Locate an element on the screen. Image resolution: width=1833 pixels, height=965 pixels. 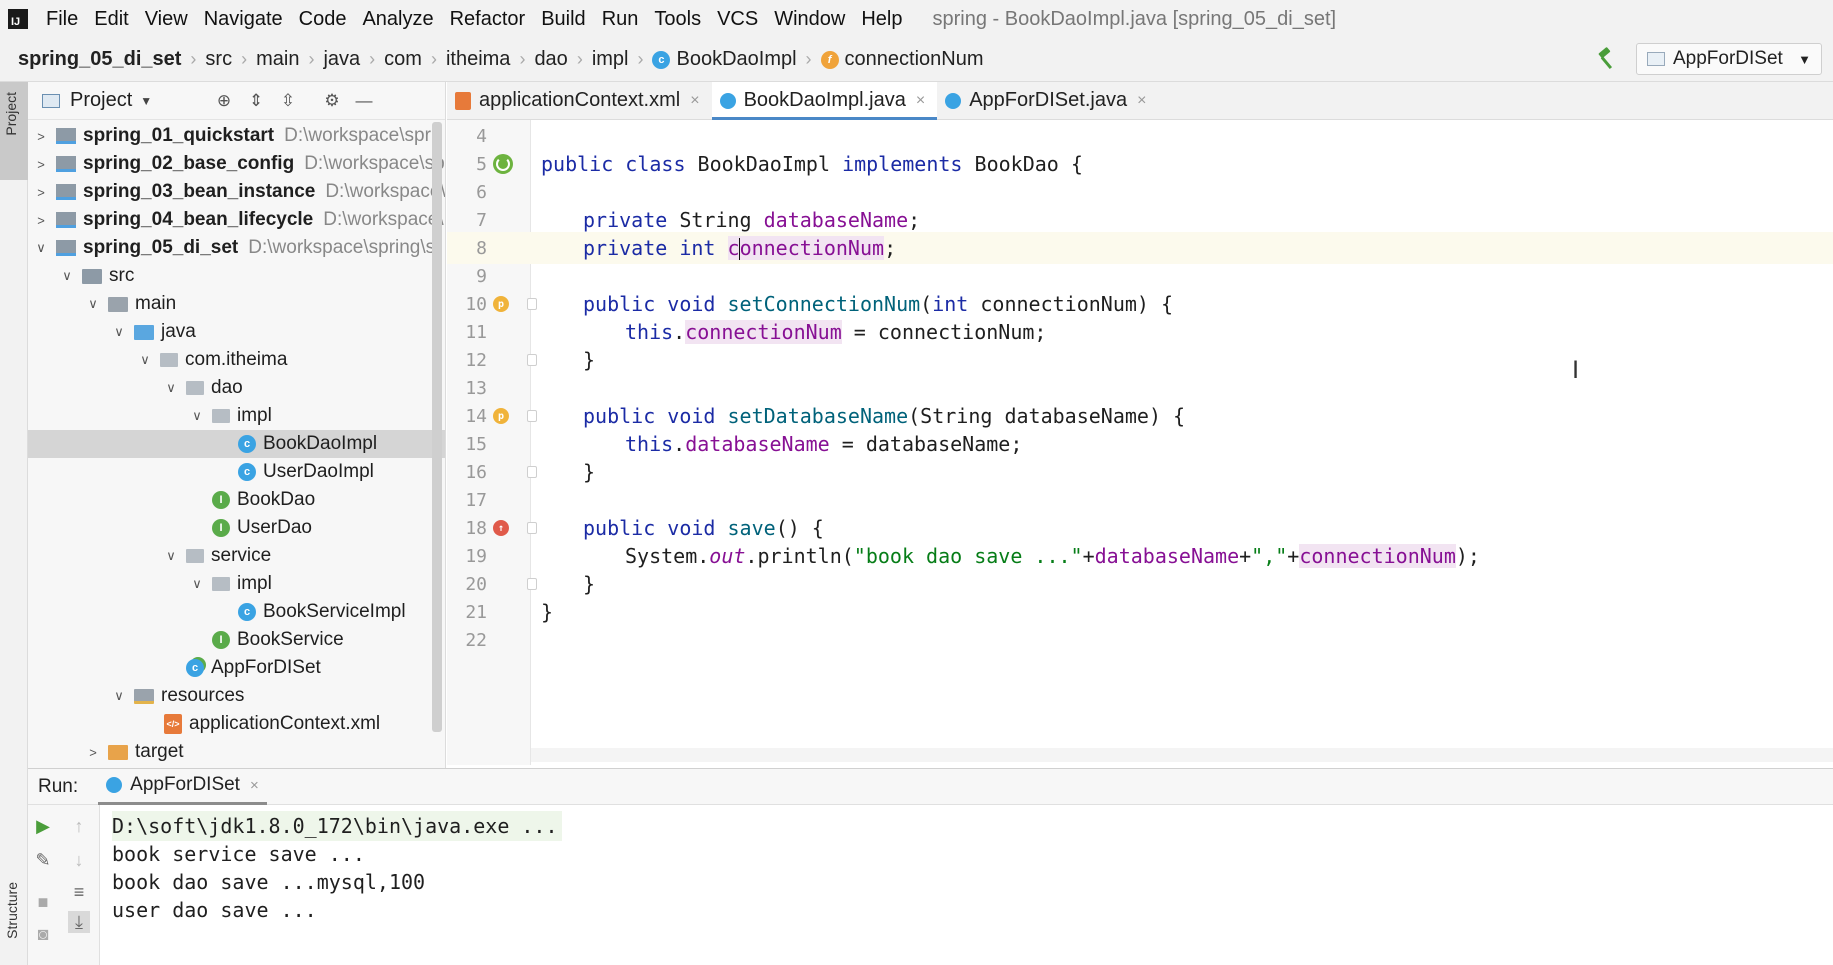
expand-all-icon: ⇕ is located at coordinates (256, 101).